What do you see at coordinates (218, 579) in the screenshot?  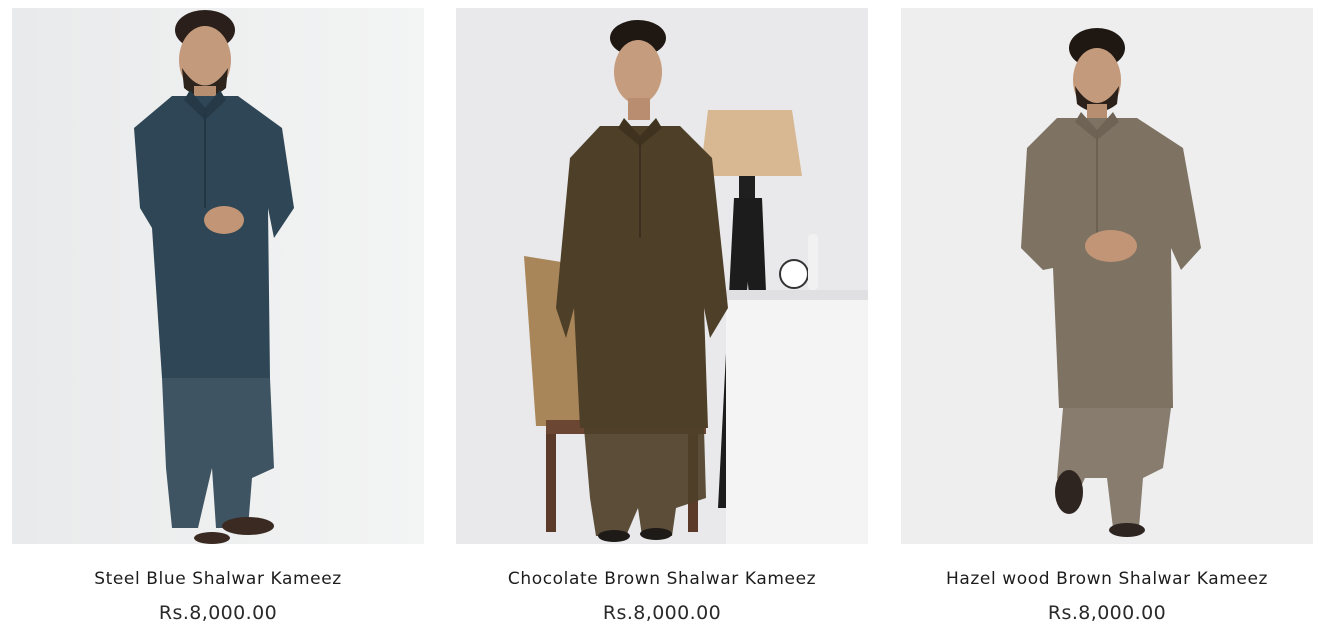 I see `product-title: Steel Blue Shalwar Kameez` at bounding box center [218, 579].